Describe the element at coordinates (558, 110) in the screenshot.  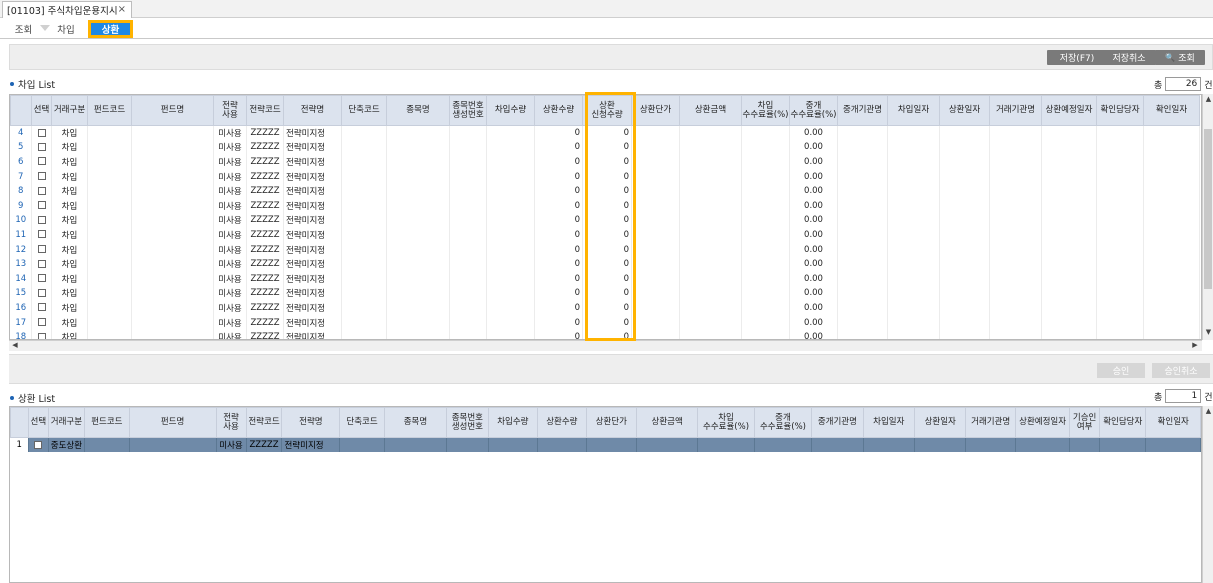
I see `borrow-header-12: 상환수량` at that location.